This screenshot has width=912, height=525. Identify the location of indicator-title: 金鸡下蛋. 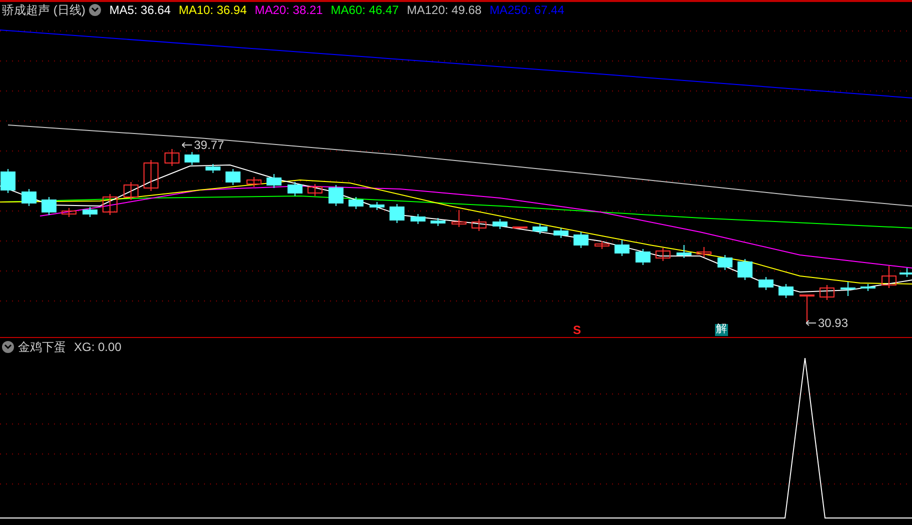
(42, 347).